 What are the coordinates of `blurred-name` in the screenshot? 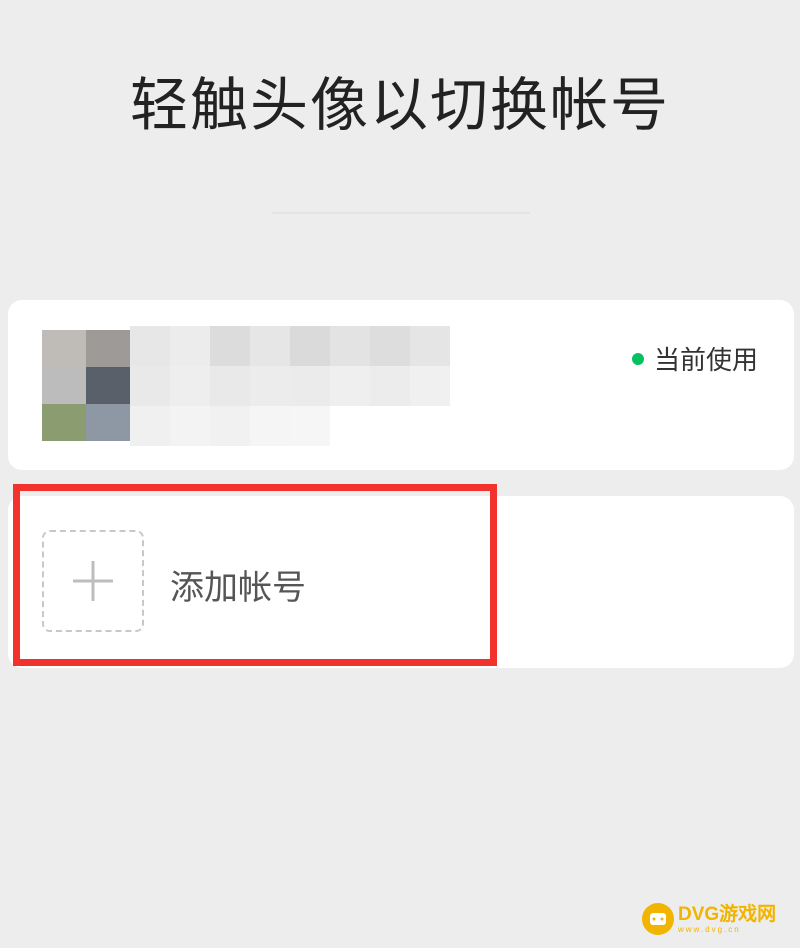 It's located at (290, 383).